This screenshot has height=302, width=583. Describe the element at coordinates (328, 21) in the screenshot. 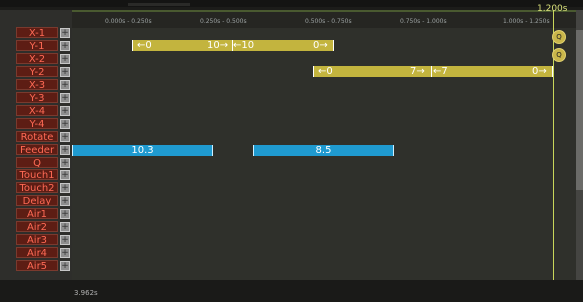

I see `ruler-label: 0.500s - 0.750s` at that location.